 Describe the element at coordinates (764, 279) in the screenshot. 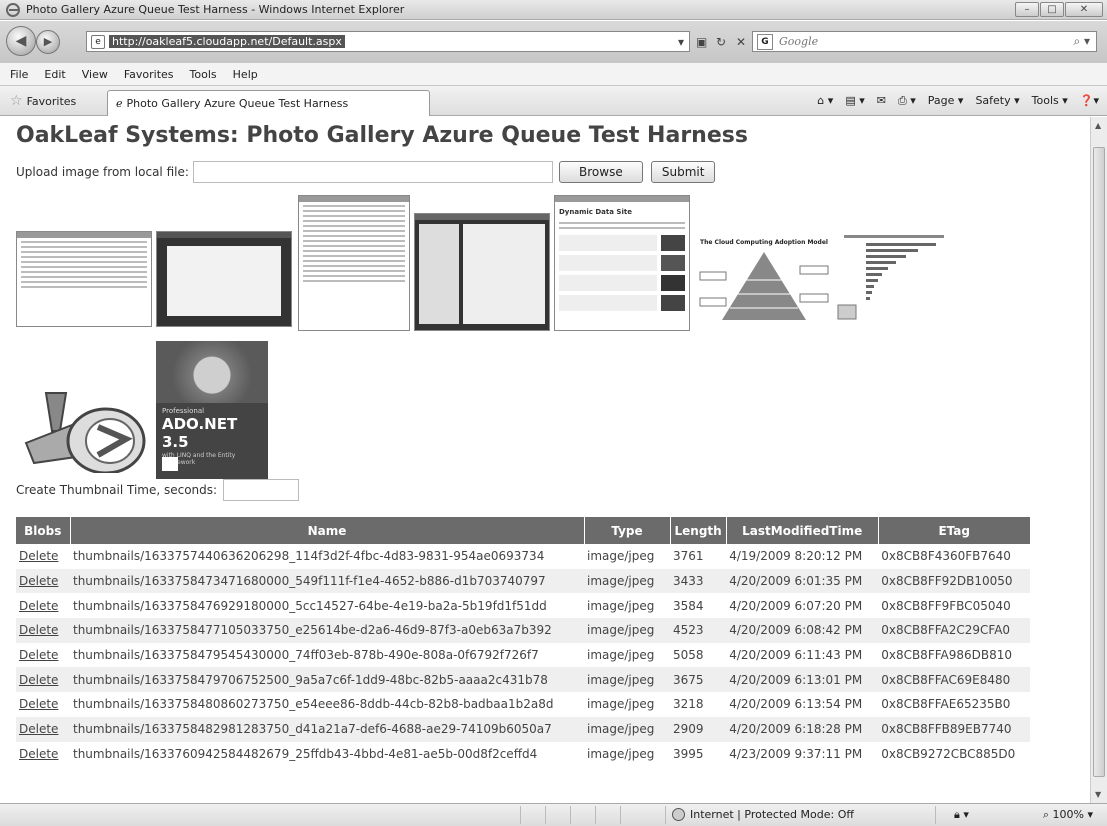

I see `thumbnail-image: The Cloud Computing Adoption Model` at that location.